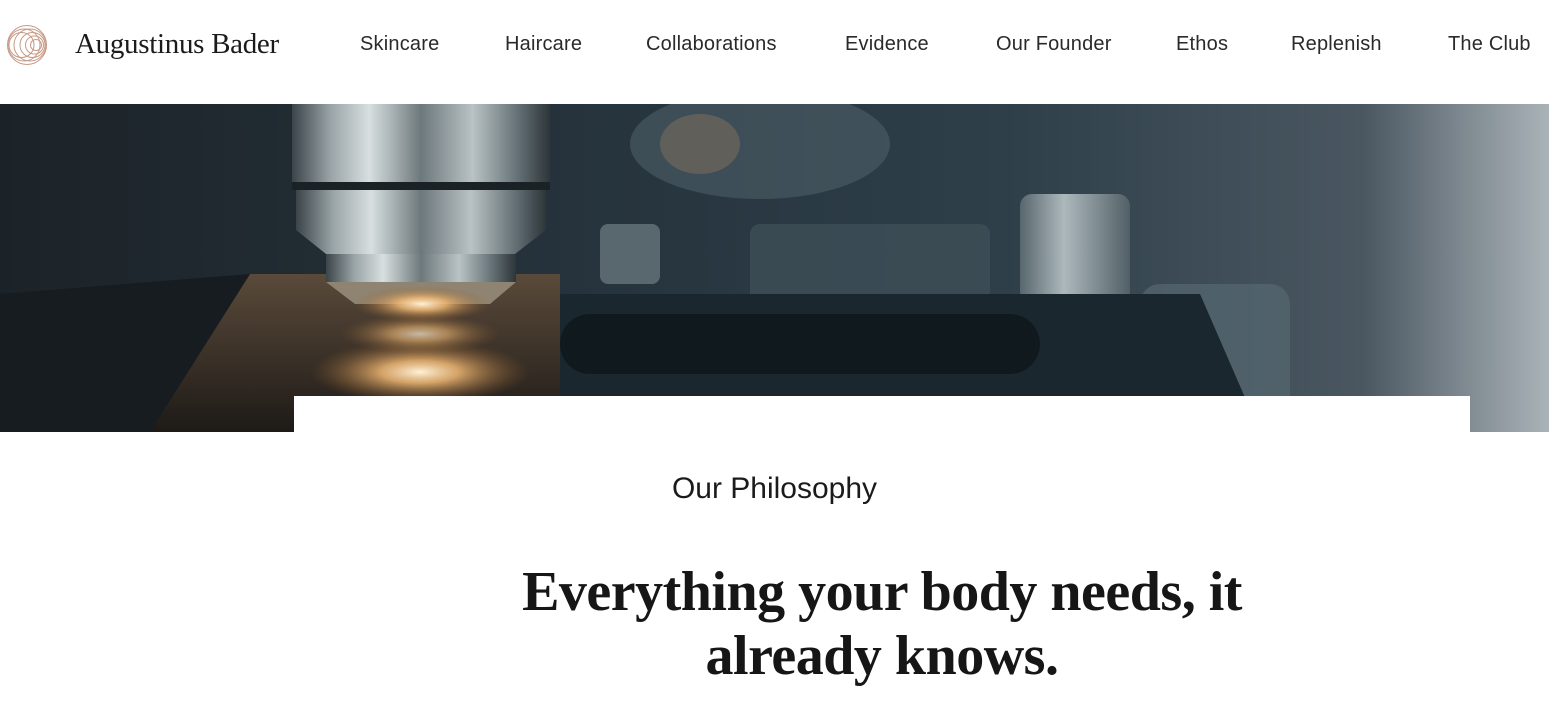  What do you see at coordinates (399, 44) in the screenshot?
I see `nav-item-skincare: Skincare` at bounding box center [399, 44].